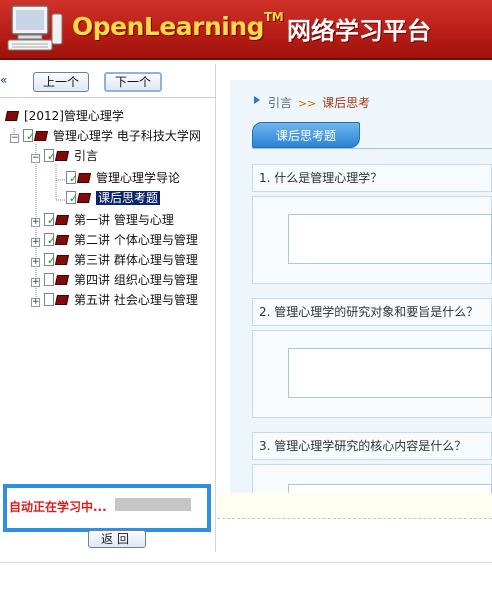  What do you see at coordinates (61, 82) in the screenshot?
I see `previous-button: 上一个` at bounding box center [61, 82].